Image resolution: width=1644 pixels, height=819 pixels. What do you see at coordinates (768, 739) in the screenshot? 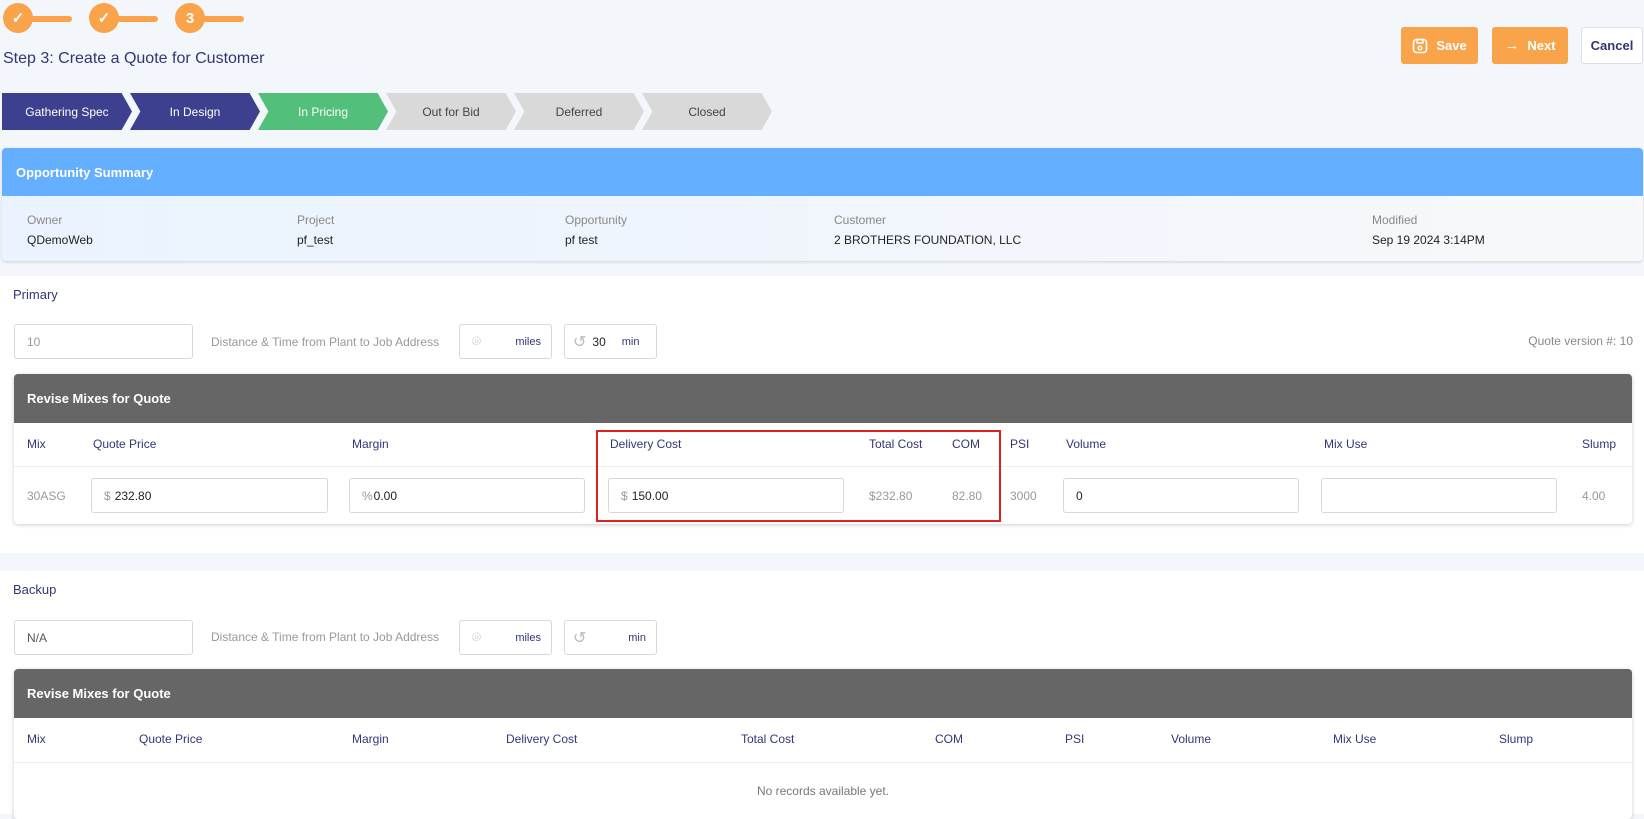
I see `col-total-cost: Total Cost` at bounding box center [768, 739].